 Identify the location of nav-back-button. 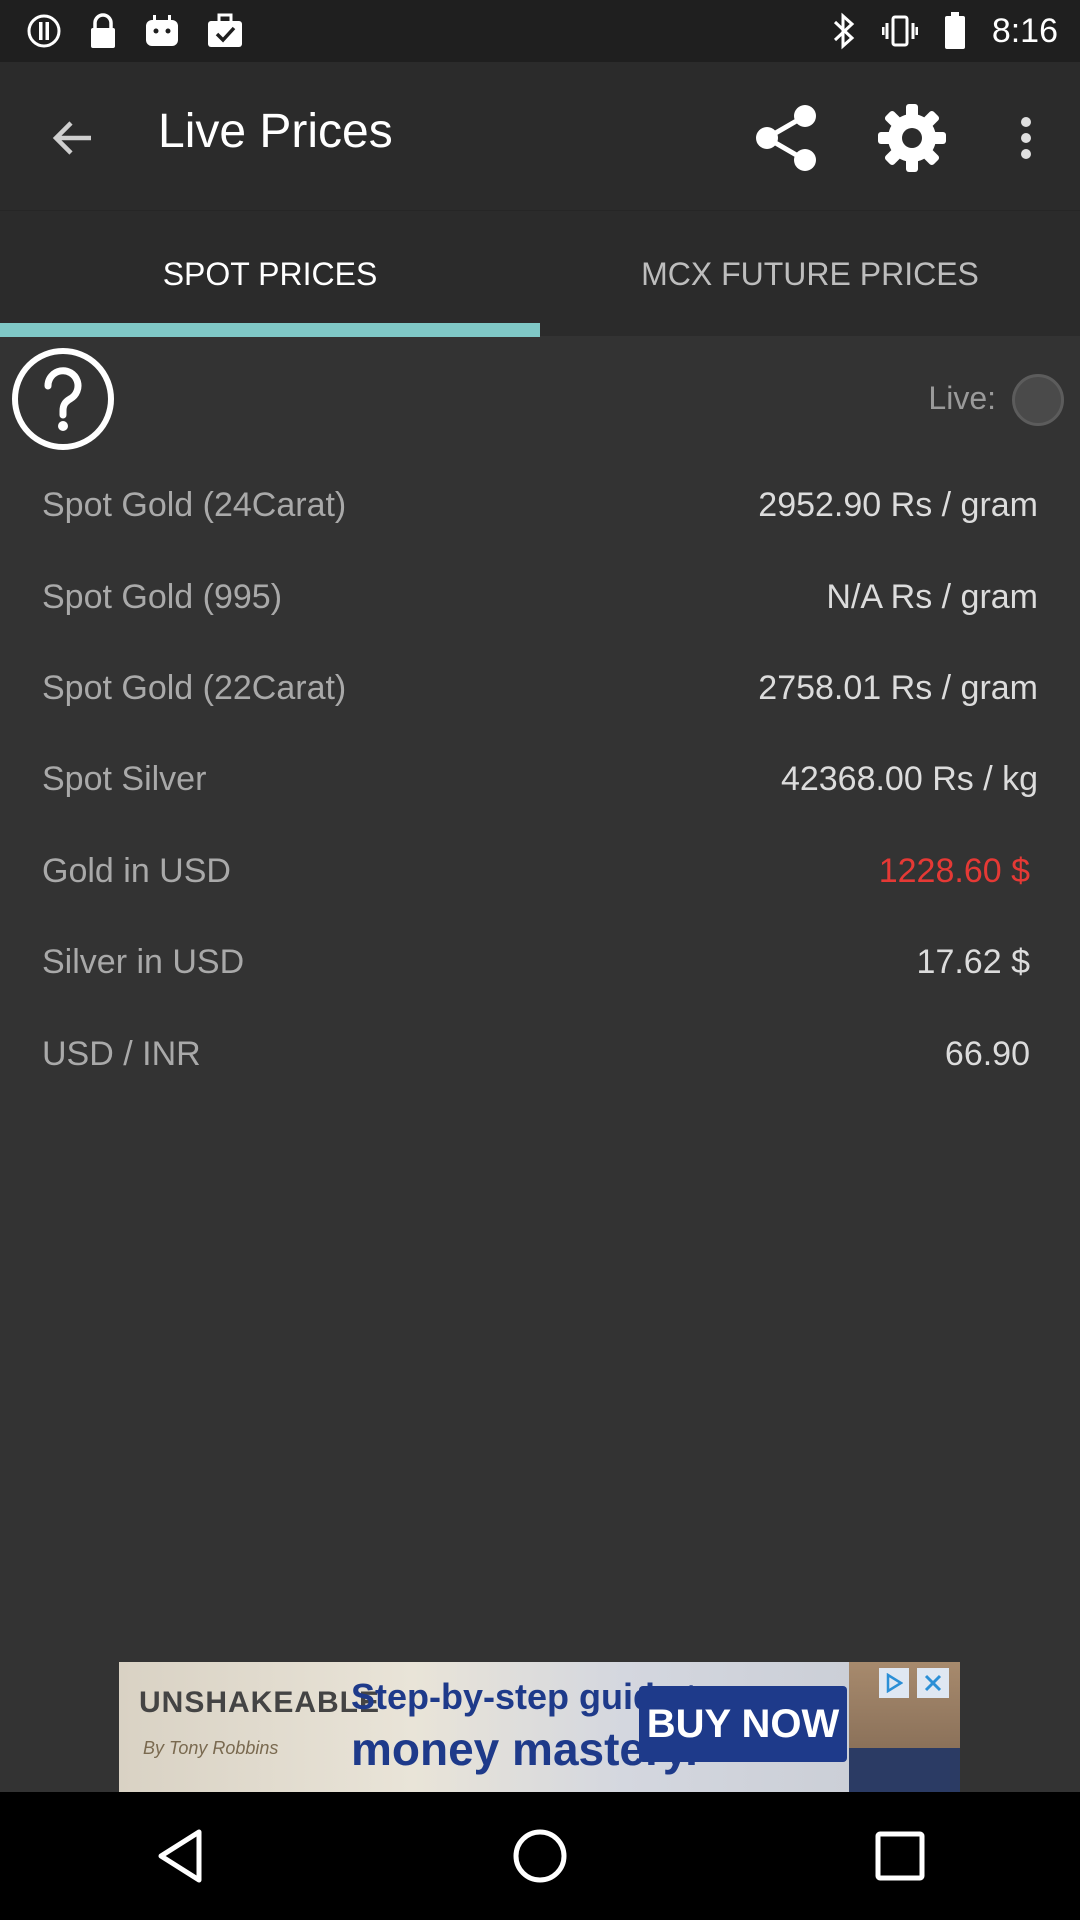
(180, 1856).